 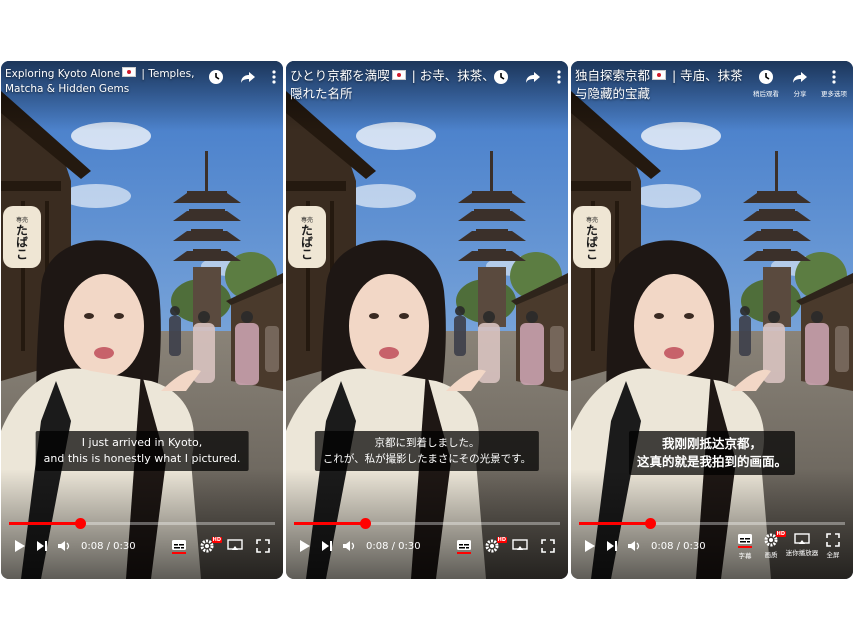 I want to click on fullscreen-label: 全屏, so click(x=833, y=554).